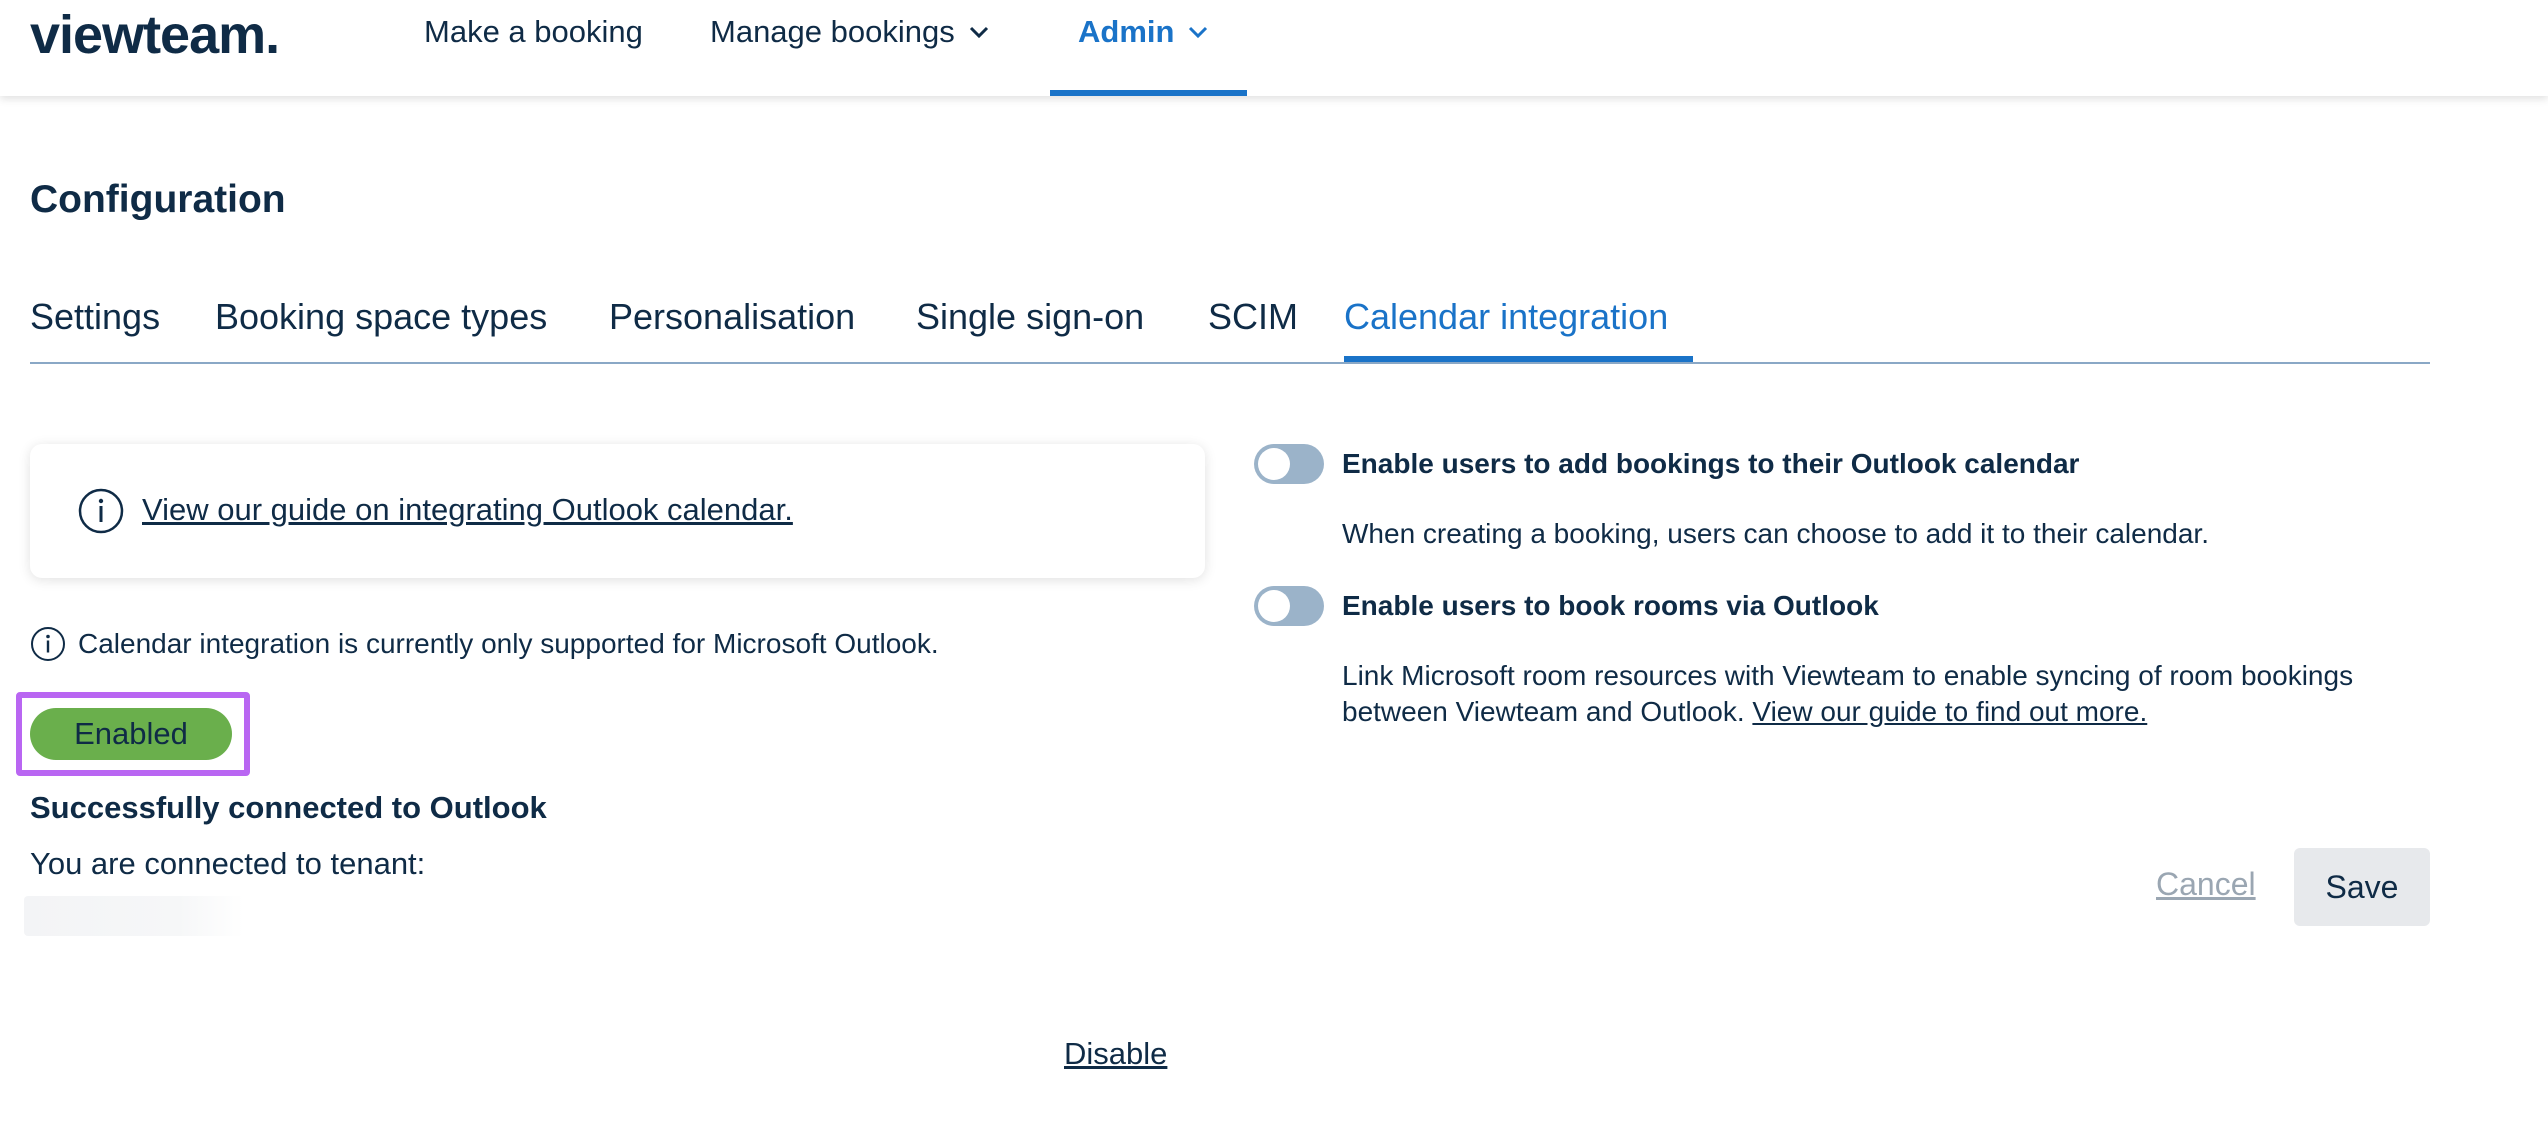 The image size is (2548, 1130). Describe the element at coordinates (134, 916) in the screenshot. I see `tenant-name-redacted` at that location.